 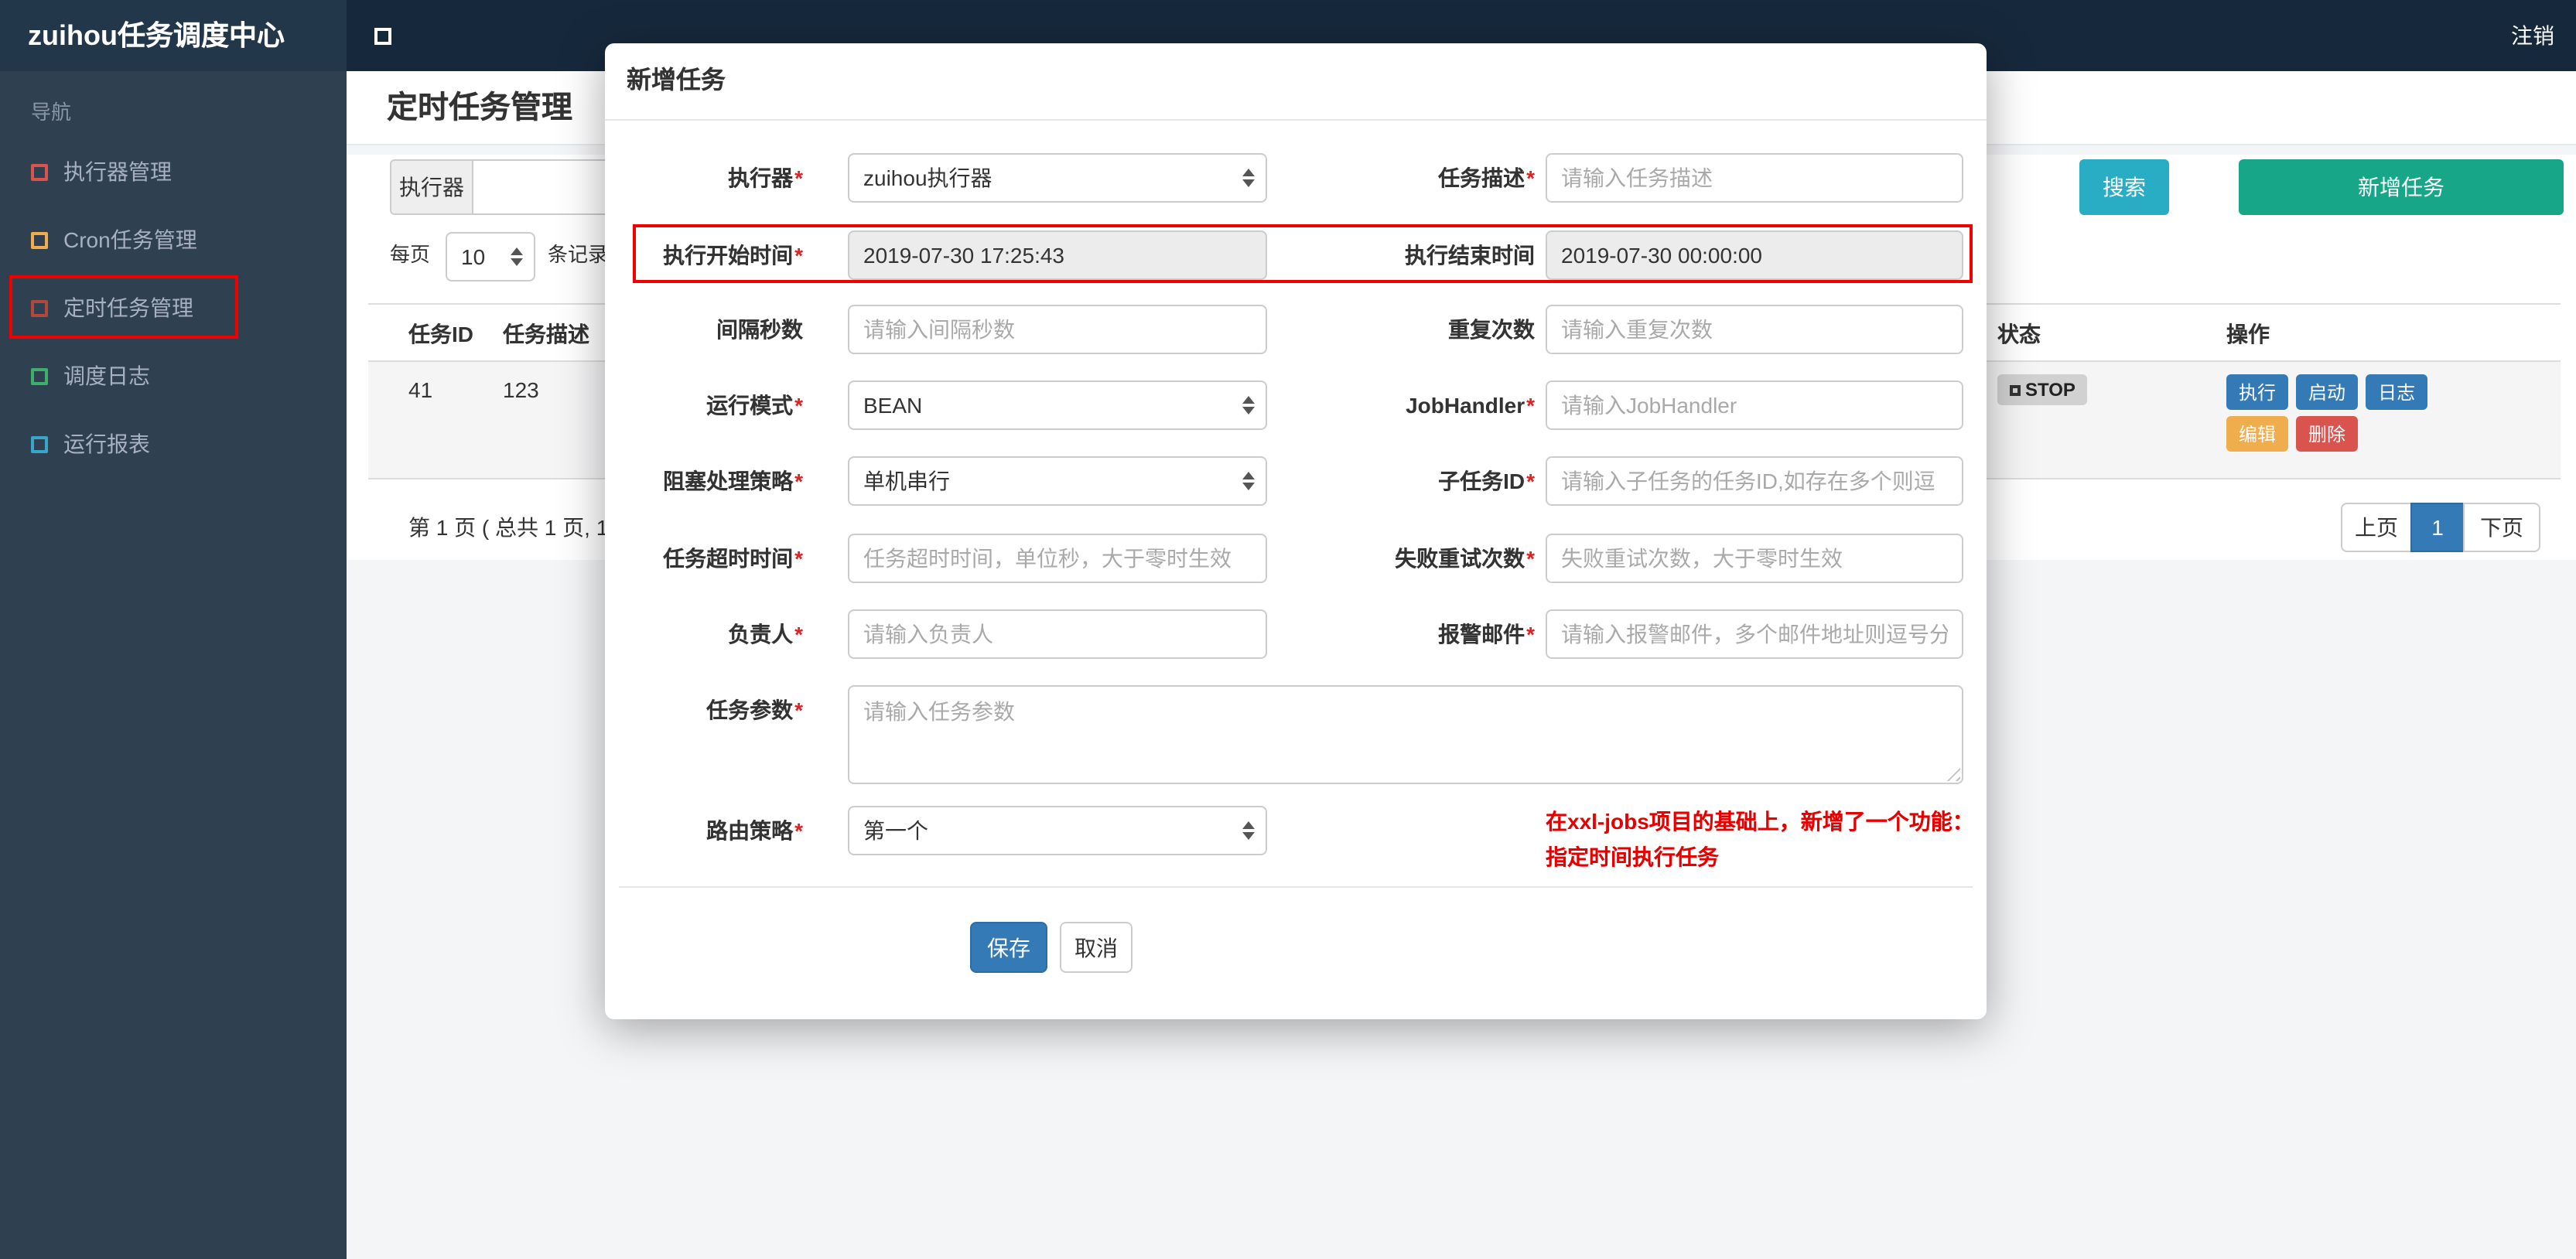 What do you see at coordinates (1057, 634) in the screenshot?
I see `owner-input` at bounding box center [1057, 634].